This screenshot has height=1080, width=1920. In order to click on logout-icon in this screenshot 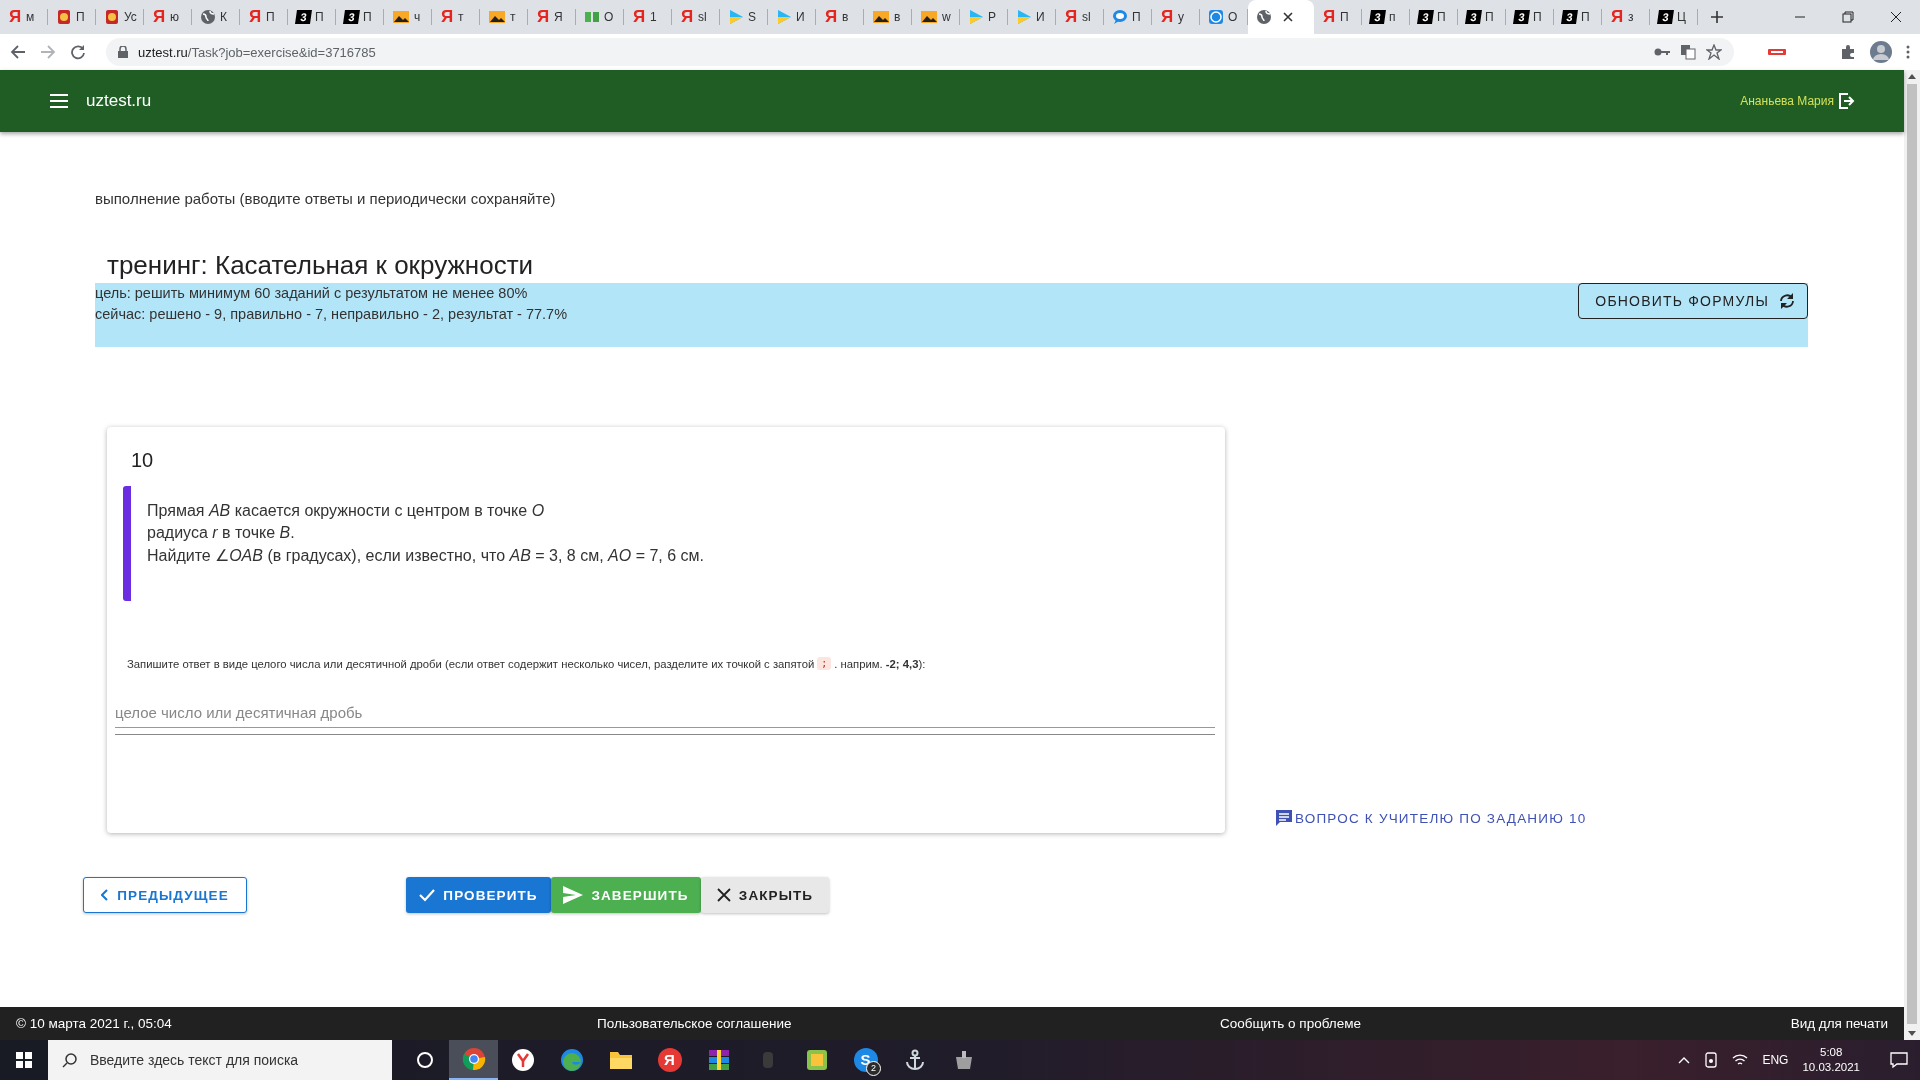, I will do `click(1847, 101)`.